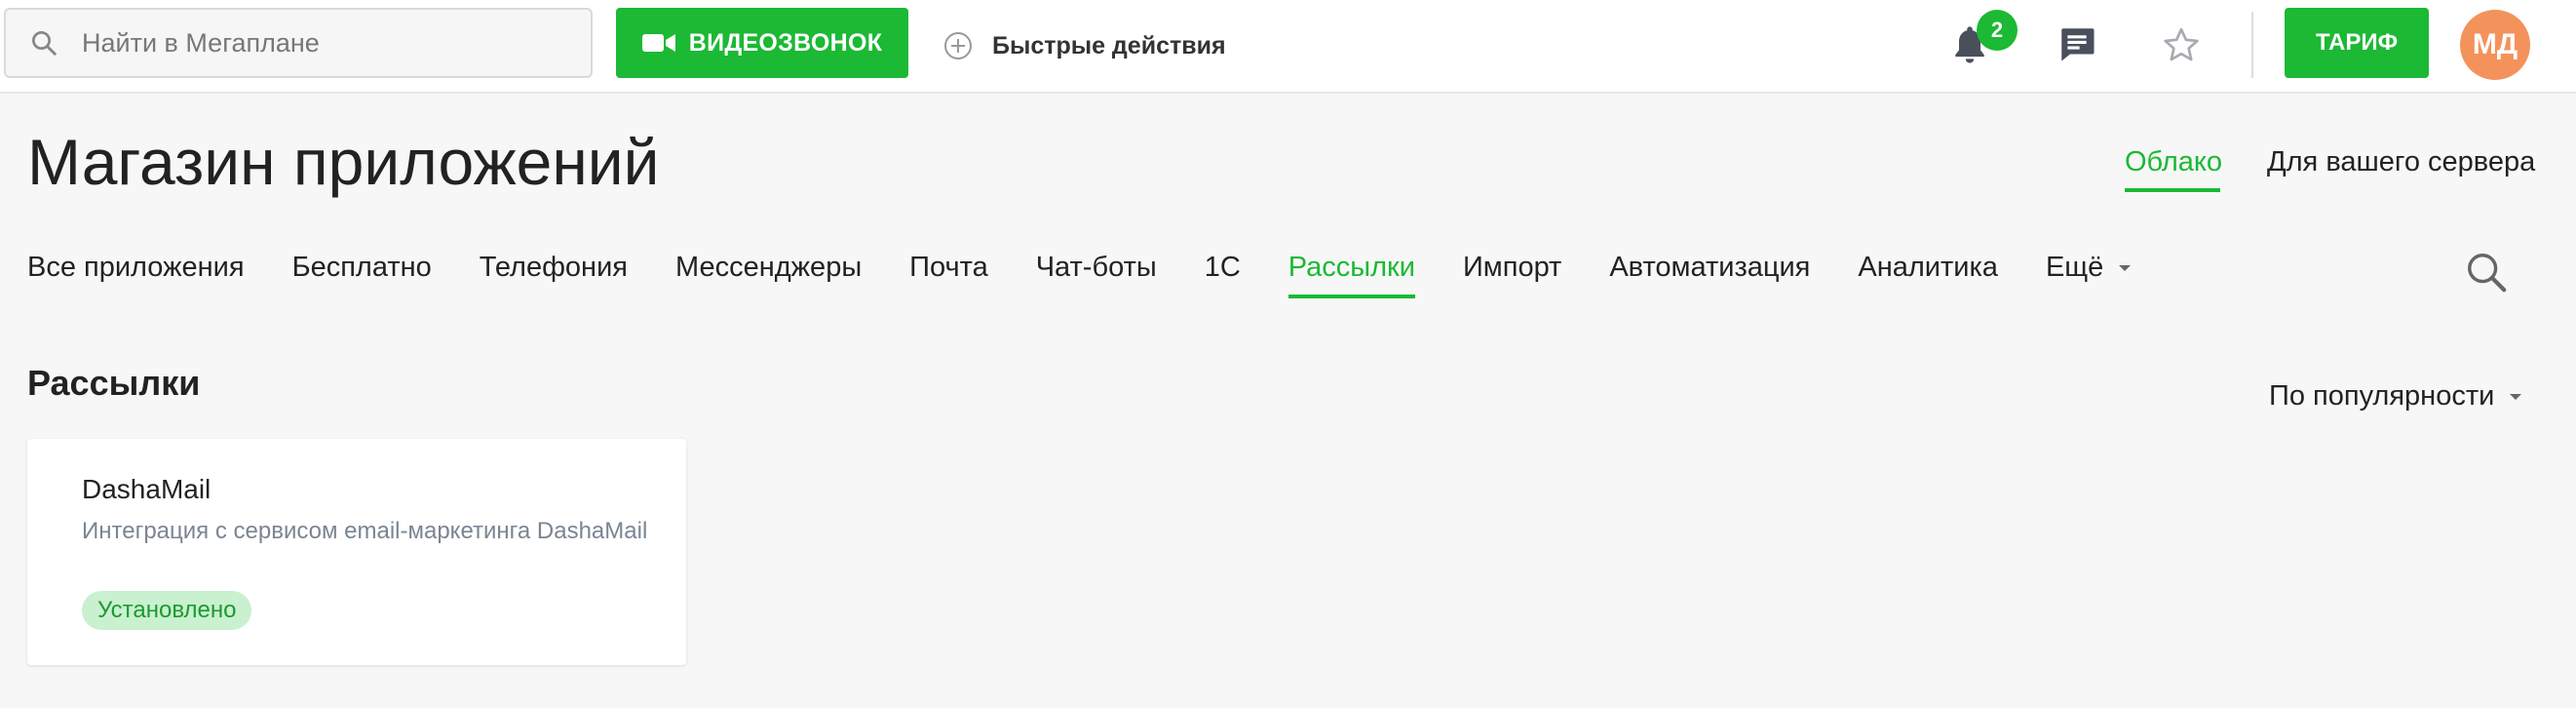 The height and width of the screenshot is (708, 2576). I want to click on sort-dropdown: По популярности, so click(2396, 396).